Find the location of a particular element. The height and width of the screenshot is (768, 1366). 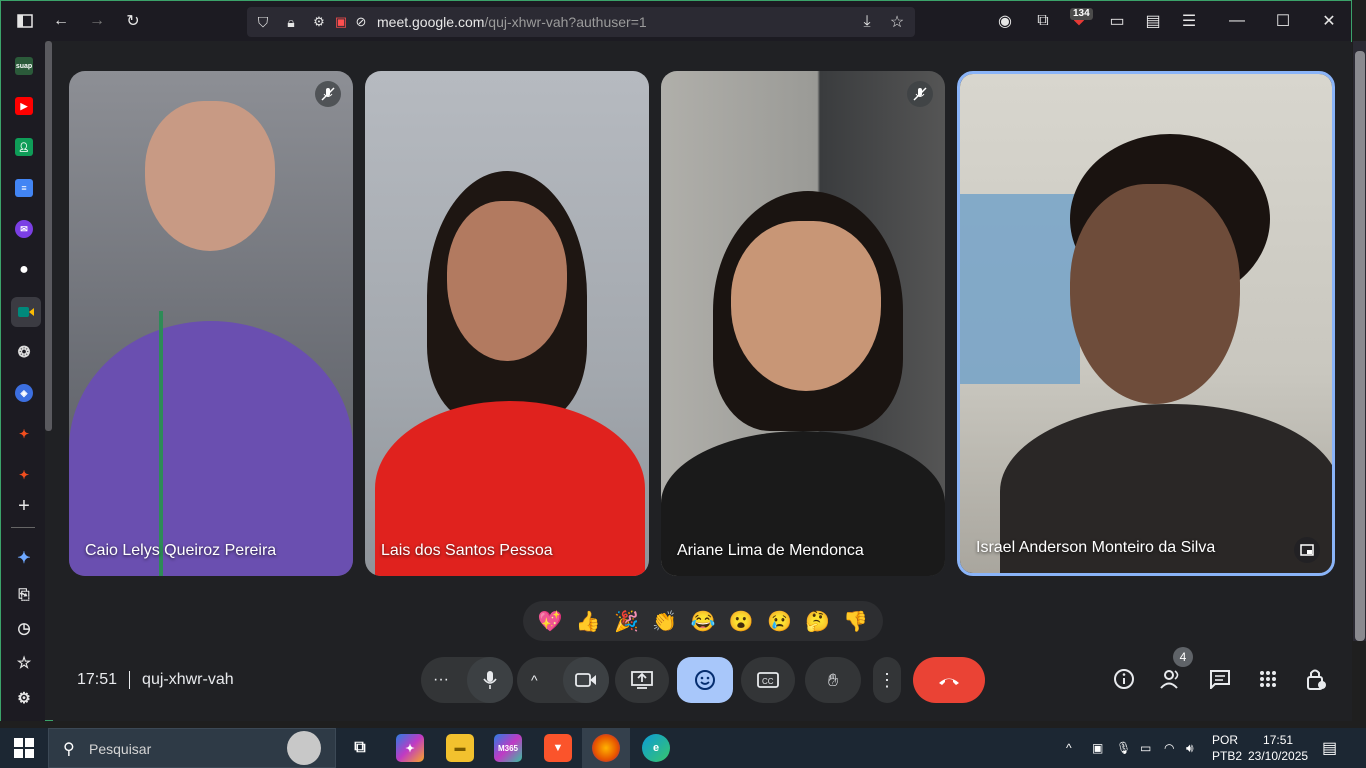

pocket-icon: ⎘ is located at coordinates (24, 594).